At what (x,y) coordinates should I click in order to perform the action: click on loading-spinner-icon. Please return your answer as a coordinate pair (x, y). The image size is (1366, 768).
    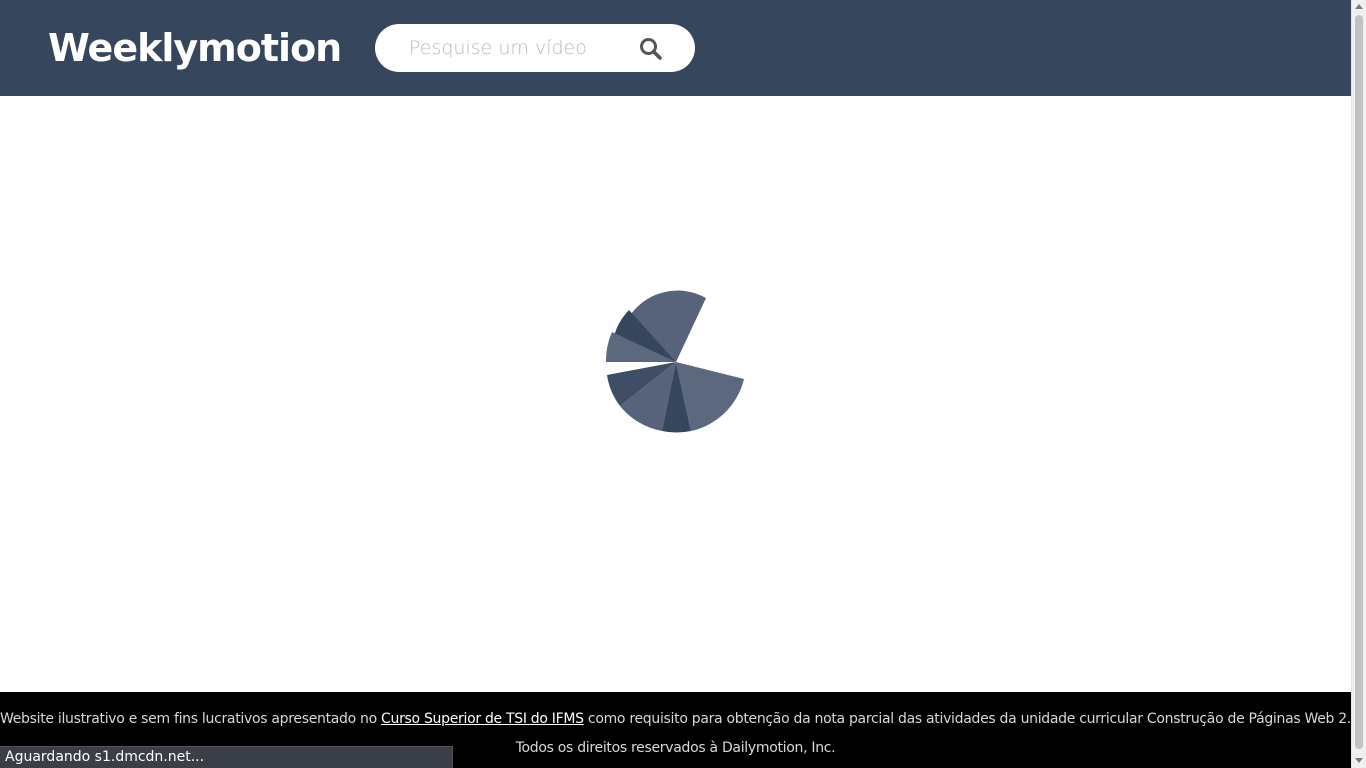
    Looking at the image, I should click on (674, 361).